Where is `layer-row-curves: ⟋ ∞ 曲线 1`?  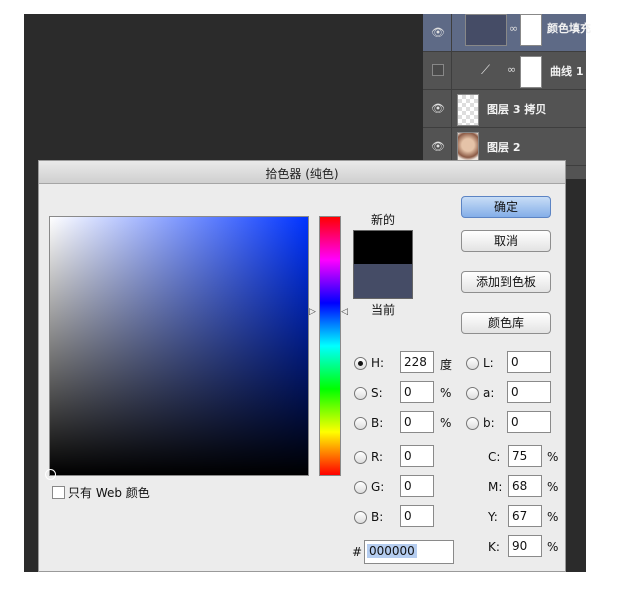 layer-row-curves: ⟋ ∞ 曲线 1 is located at coordinates (504, 71).